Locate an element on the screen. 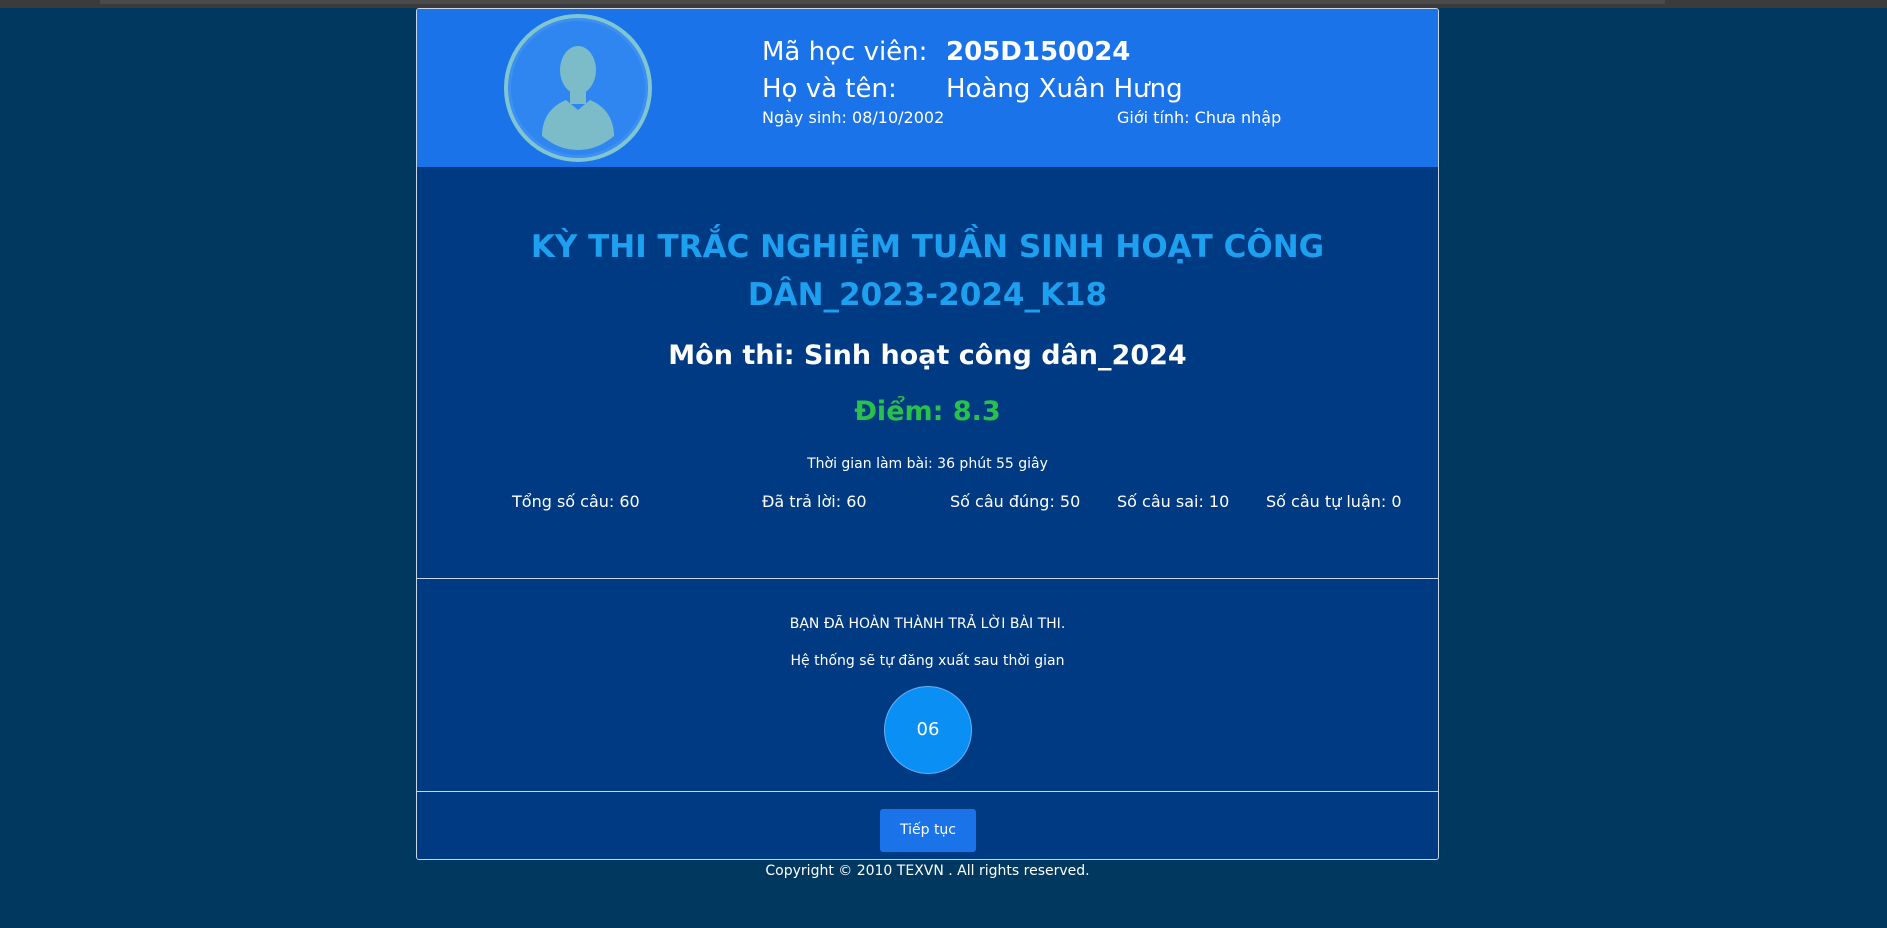 This screenshot has height=928, width=1887. exam-score: Điểm: 8.3 is located at coordinates (927, 411).